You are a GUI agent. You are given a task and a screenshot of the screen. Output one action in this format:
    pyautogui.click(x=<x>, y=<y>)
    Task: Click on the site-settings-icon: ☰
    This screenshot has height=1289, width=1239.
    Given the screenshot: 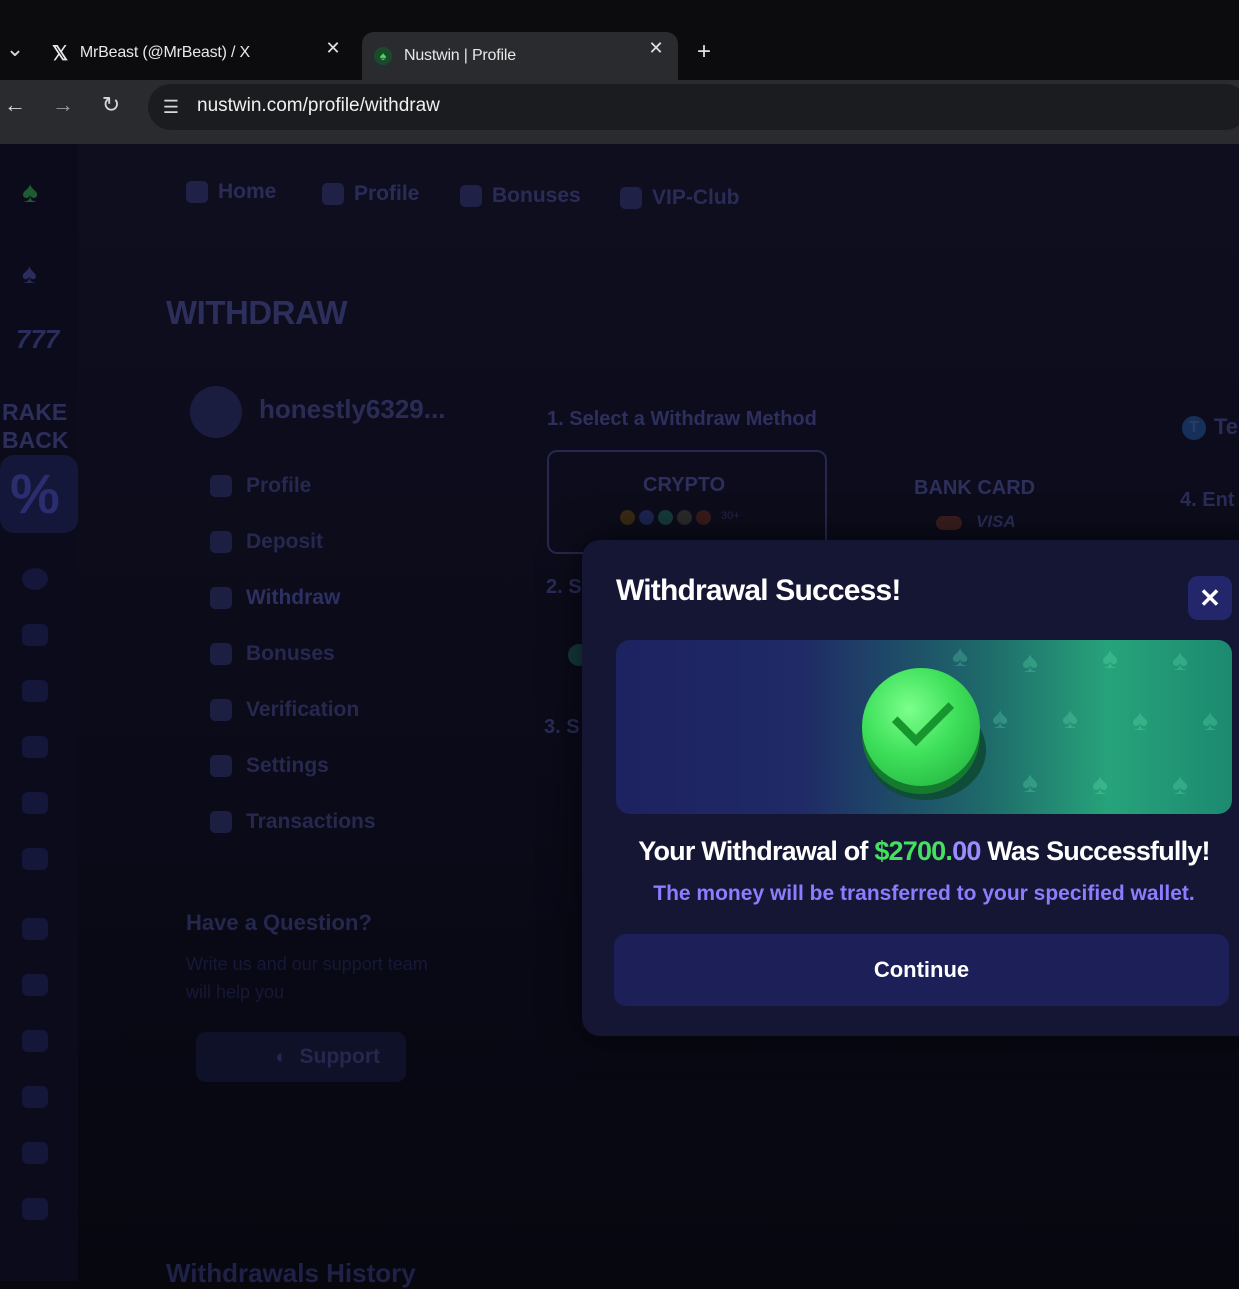 What is the action you would take?
    pyautogui.click(x=171, y=107)
    